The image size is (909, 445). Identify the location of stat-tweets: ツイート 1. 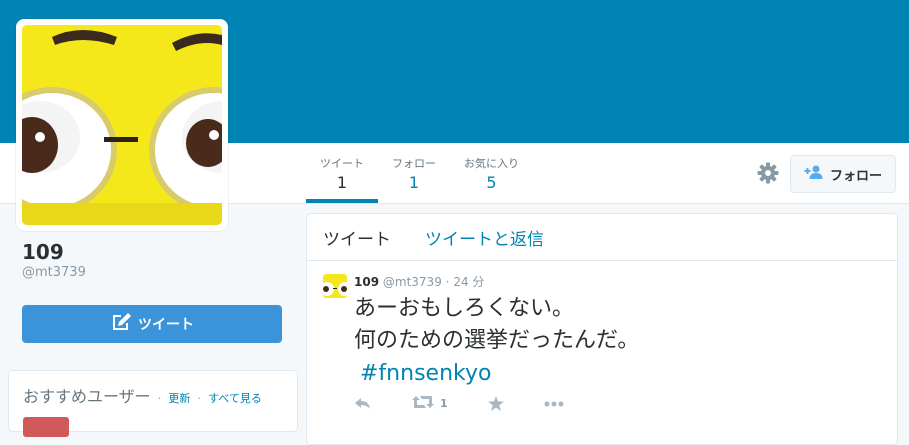
(342, 173).